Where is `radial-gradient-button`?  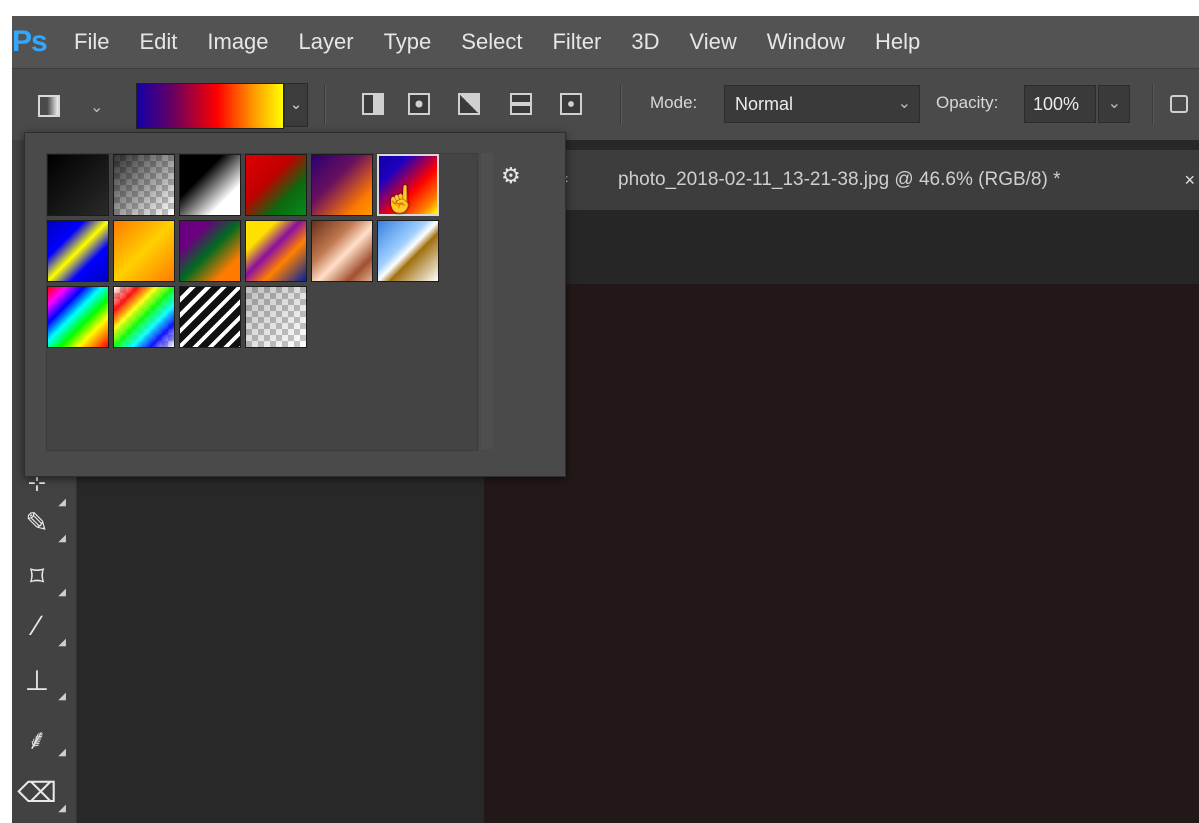 radial-gradient-button is located at coordinates (419, 104).